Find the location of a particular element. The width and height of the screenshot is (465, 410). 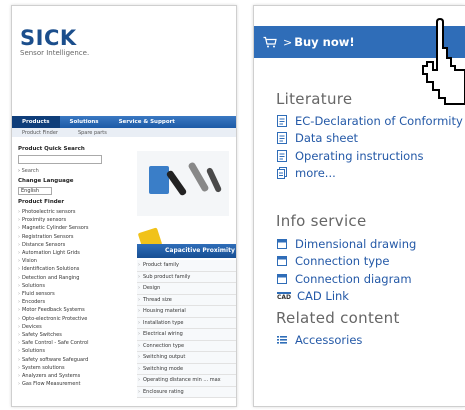

operating-instructions-link: Operating instructions is located at coordinates (359, 156).